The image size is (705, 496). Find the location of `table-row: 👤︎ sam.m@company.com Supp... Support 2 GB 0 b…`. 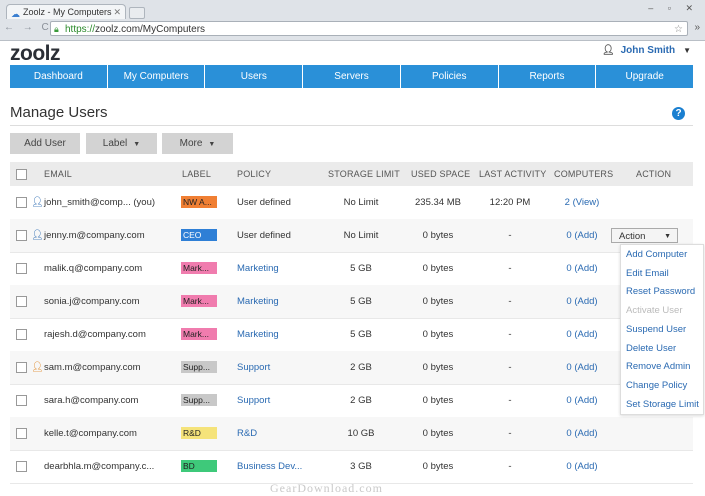

table-row: 👤︎ sam.m@company.com Supp... Support 2 GB 0 b… is located at coordinates (351, 368).